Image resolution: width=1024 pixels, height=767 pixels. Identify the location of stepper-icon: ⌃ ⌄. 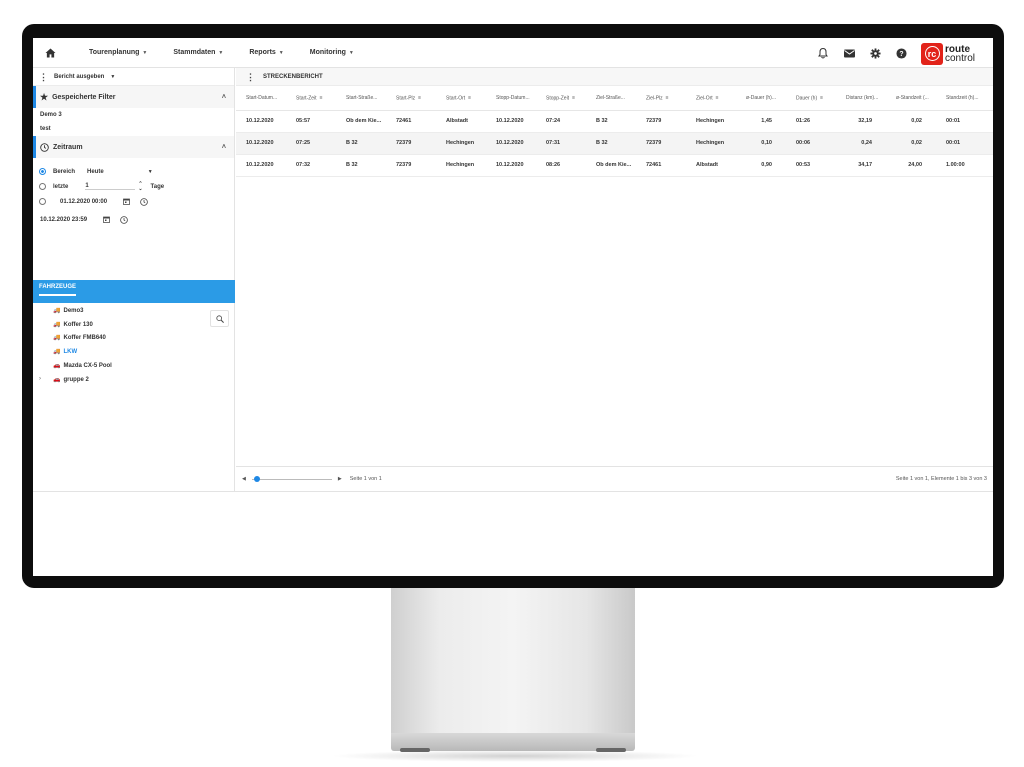
(140, 186).